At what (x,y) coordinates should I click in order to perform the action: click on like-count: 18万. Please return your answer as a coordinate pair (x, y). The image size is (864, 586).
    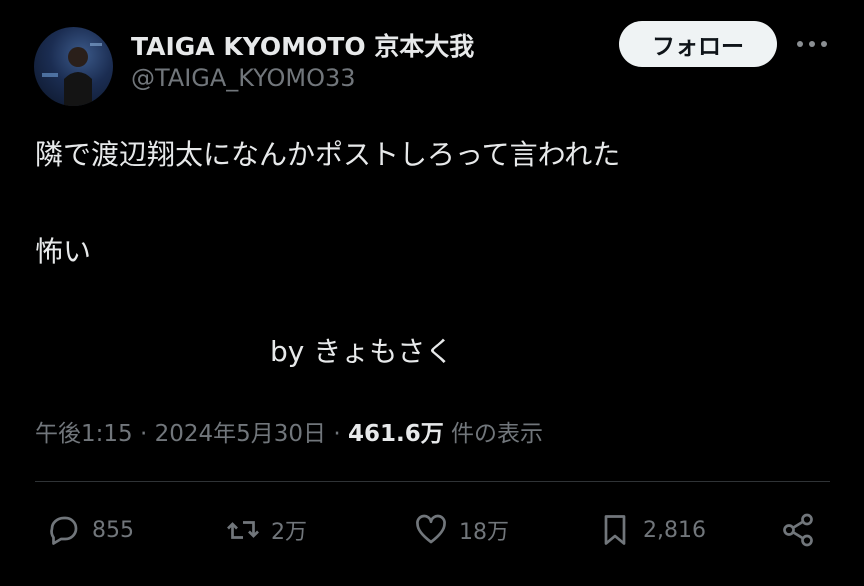
    Looking at the image, I should click on (484, 532).